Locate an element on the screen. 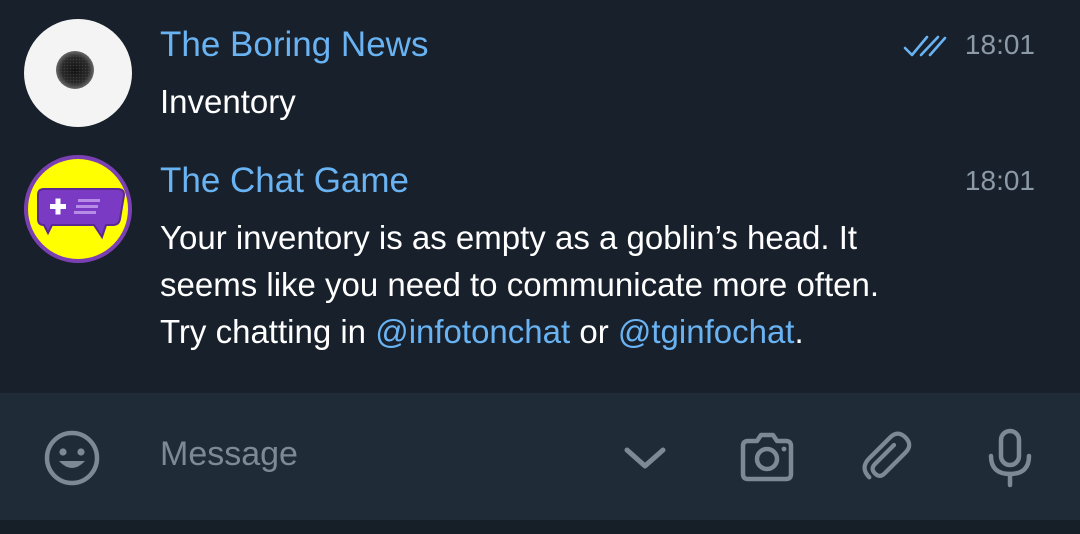  mention-link-tginfochat: @tginfochat is located at coordinates (706, 331).